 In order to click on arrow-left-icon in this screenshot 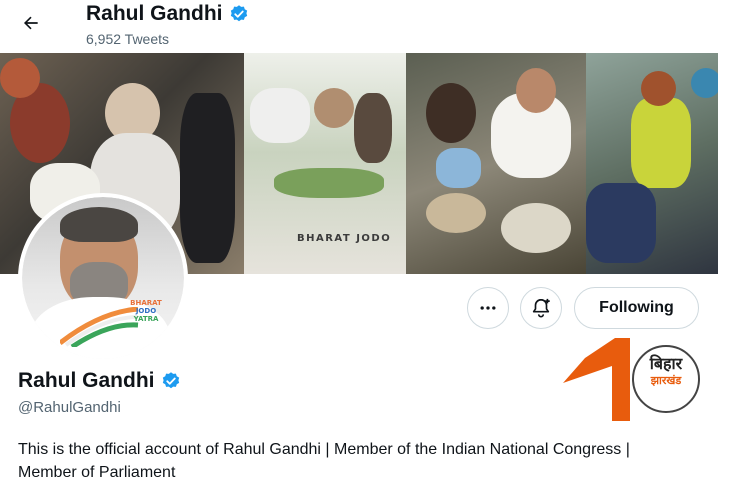, I will do `click(30, 23)`.